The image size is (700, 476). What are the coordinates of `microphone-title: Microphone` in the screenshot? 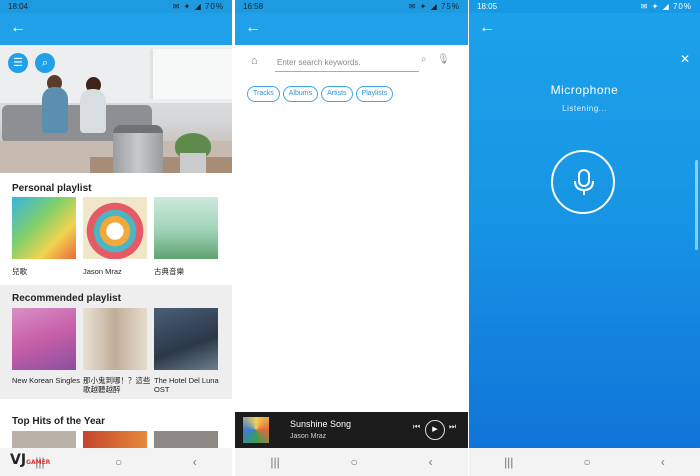 It's located at (584, 90).